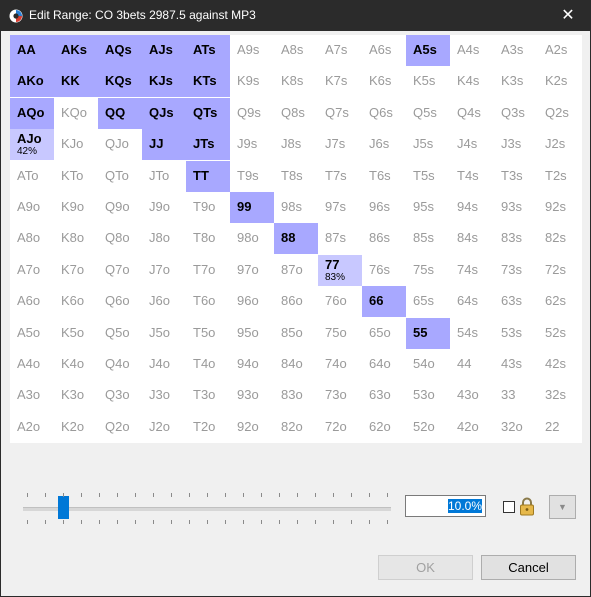 The width and height of the screenshot is (591, 597). What do you see at coordinates (32, 238) in the screenshot?
I see `hand-cell: A8o` at bounding box center [32, 238].